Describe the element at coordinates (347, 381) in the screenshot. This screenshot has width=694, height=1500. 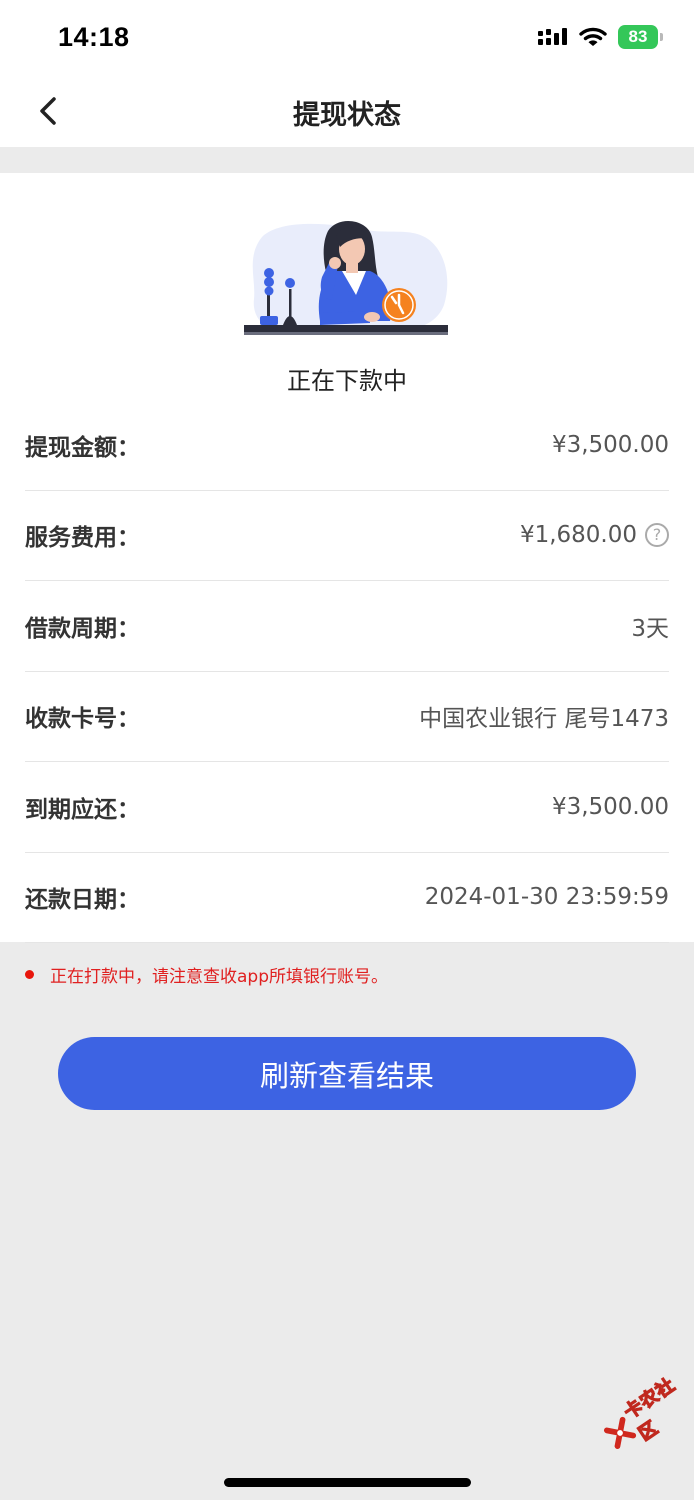
I see `status-label: 正在下款中` at that location.